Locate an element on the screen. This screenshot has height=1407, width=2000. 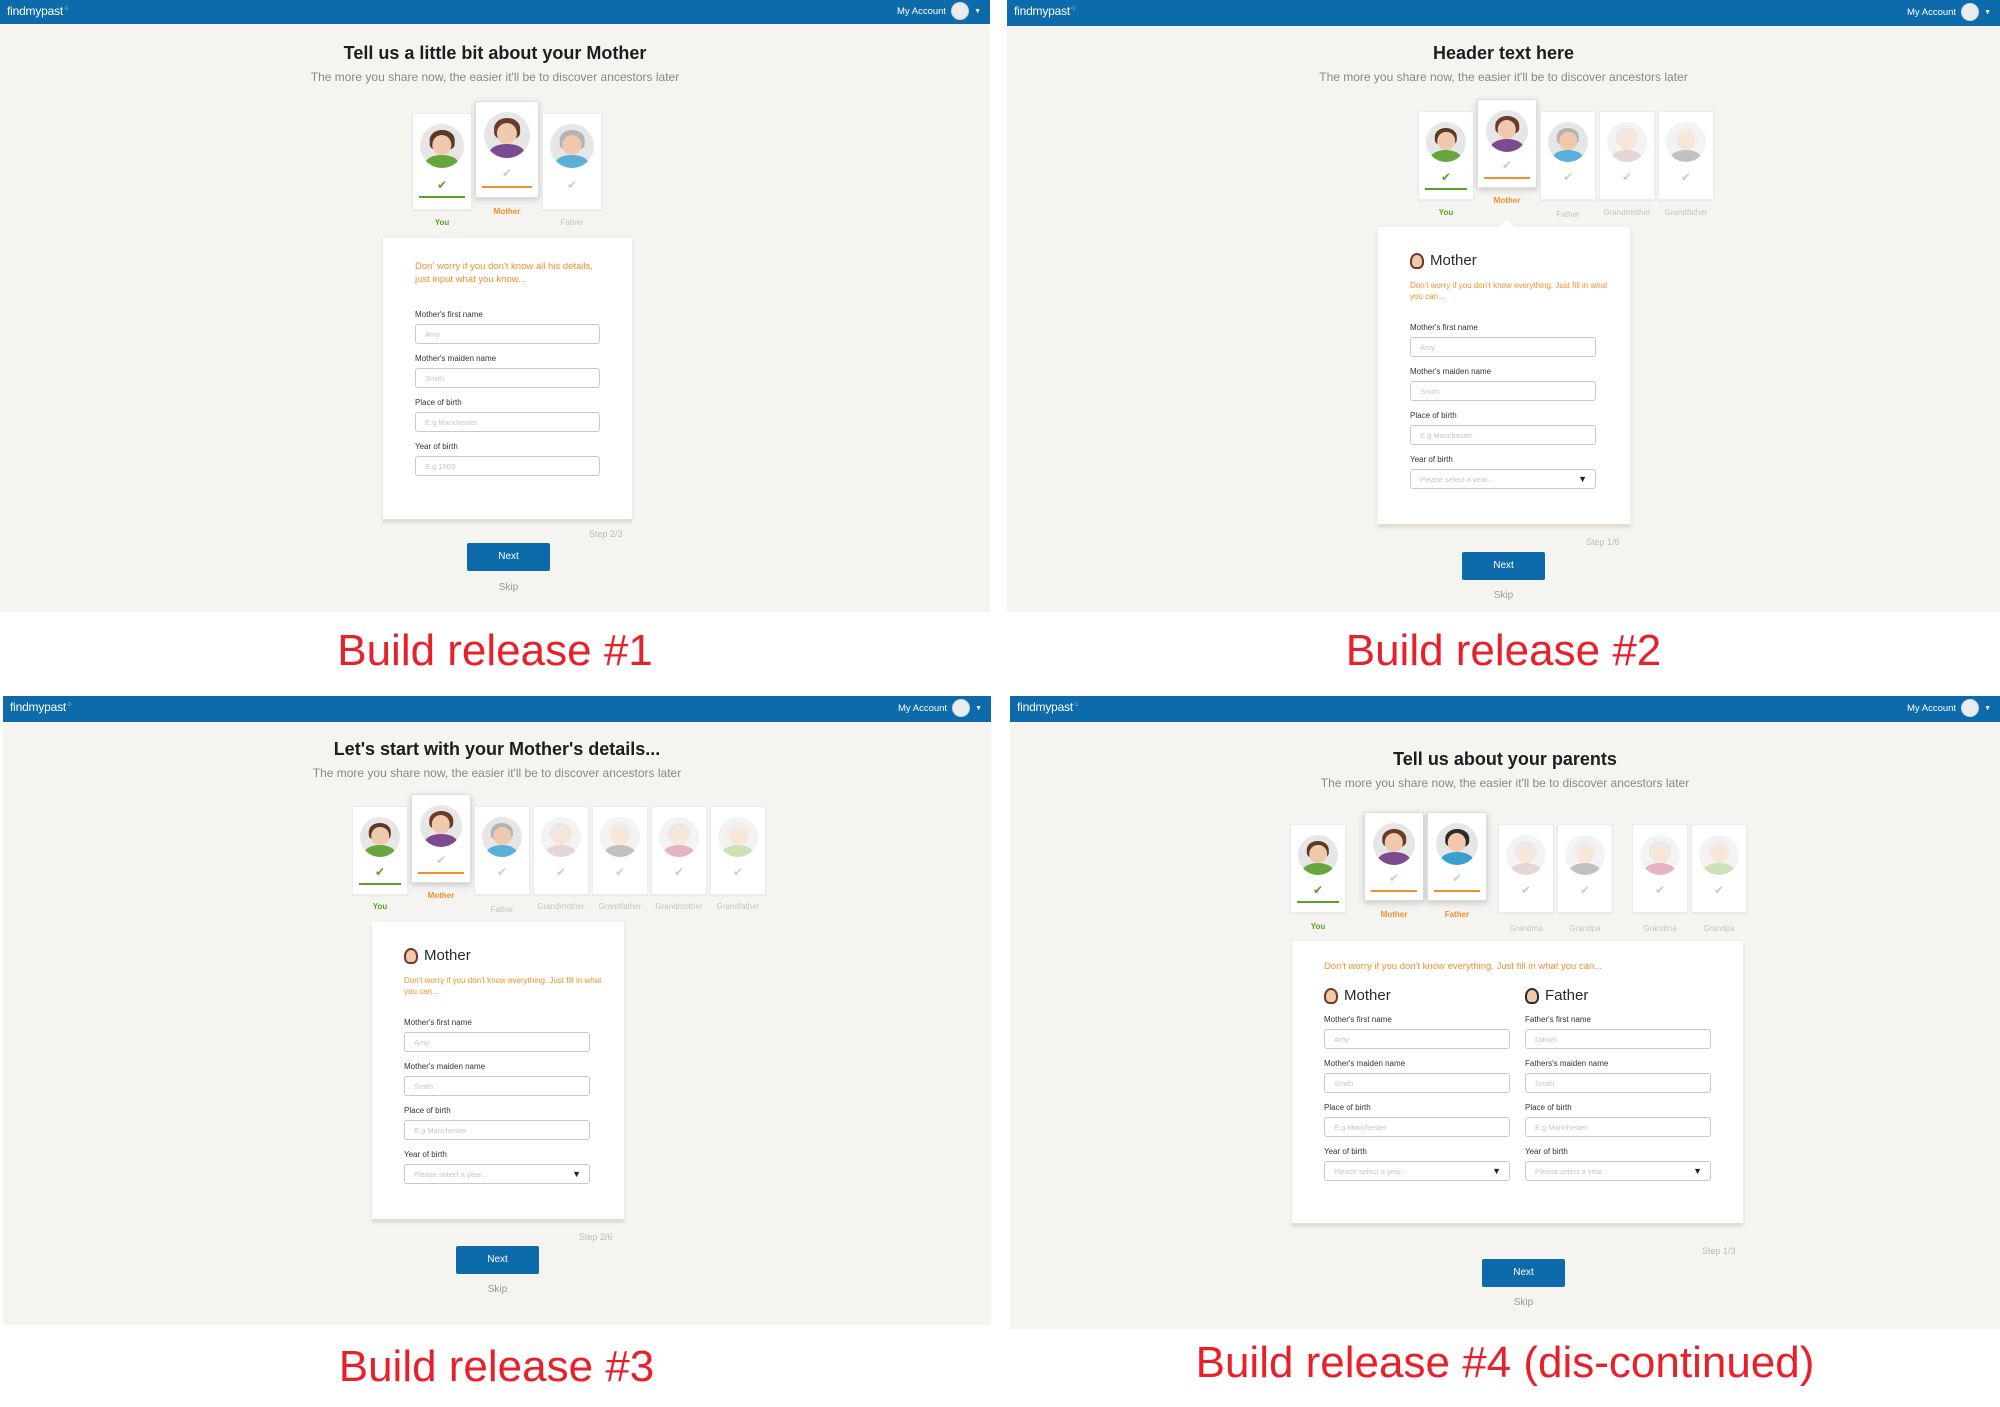
father-first-name-input: Daniel is located at coordinates (1618, 1039).